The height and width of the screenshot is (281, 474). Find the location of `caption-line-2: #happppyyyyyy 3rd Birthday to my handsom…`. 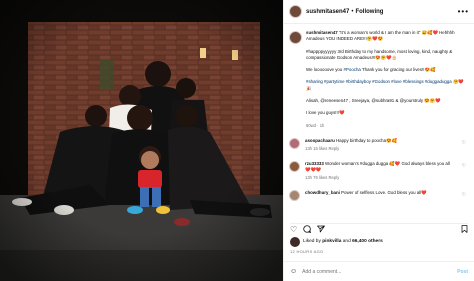

caption-line-2: #happppyyyyyy 3rd Birthday to my handsom… is located at coordinates (379, 54).